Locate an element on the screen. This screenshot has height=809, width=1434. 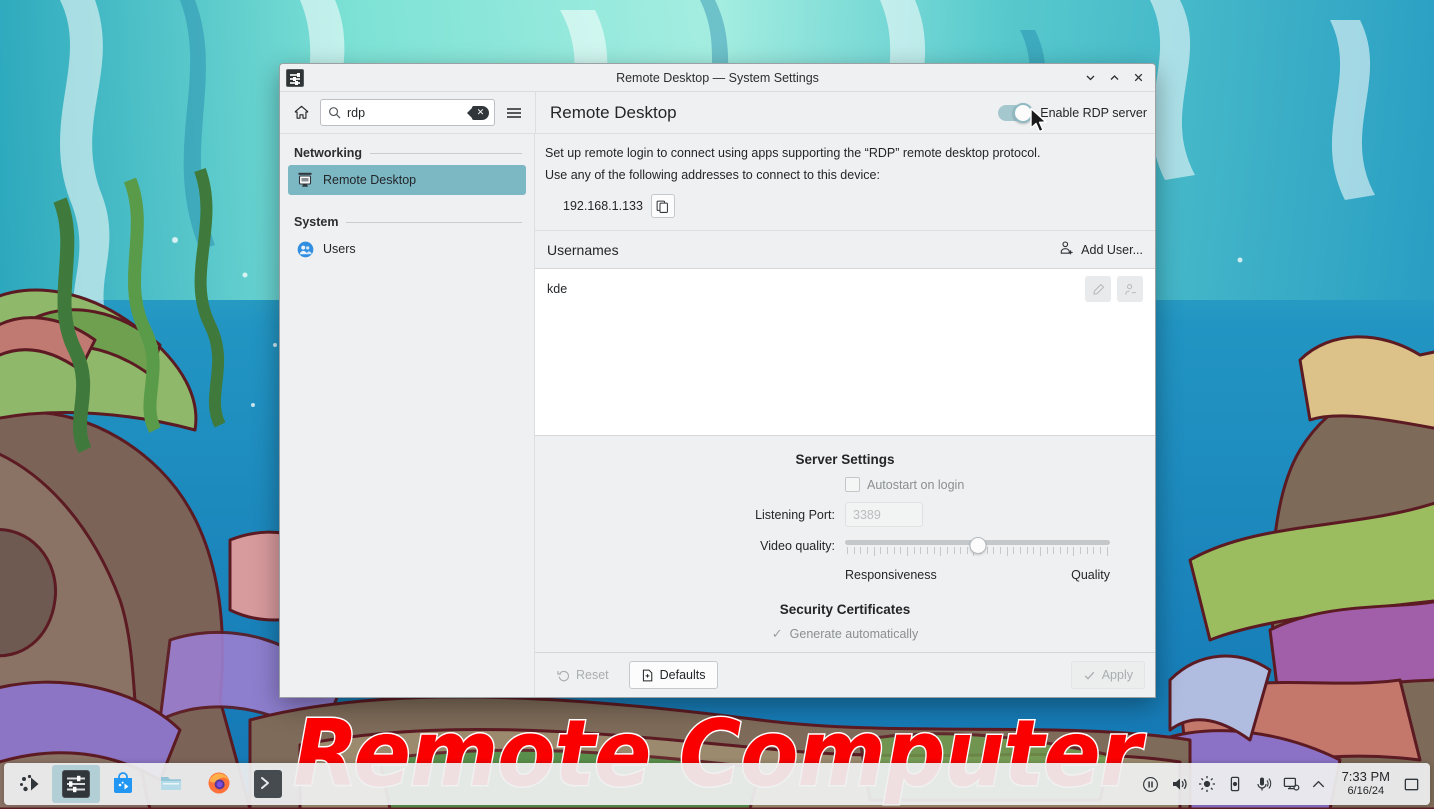
speaker-icon is located at coordinates (1179, 784).